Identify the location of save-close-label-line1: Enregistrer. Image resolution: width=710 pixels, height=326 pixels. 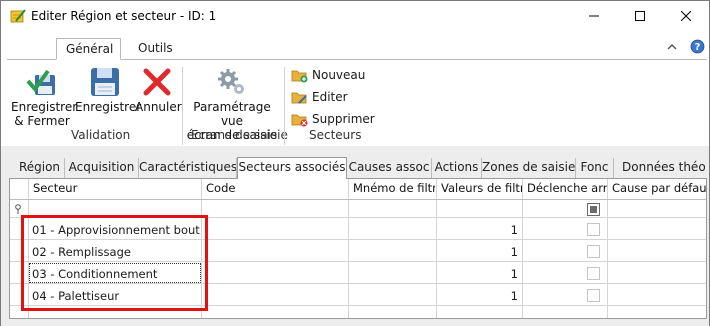
(44, 107).